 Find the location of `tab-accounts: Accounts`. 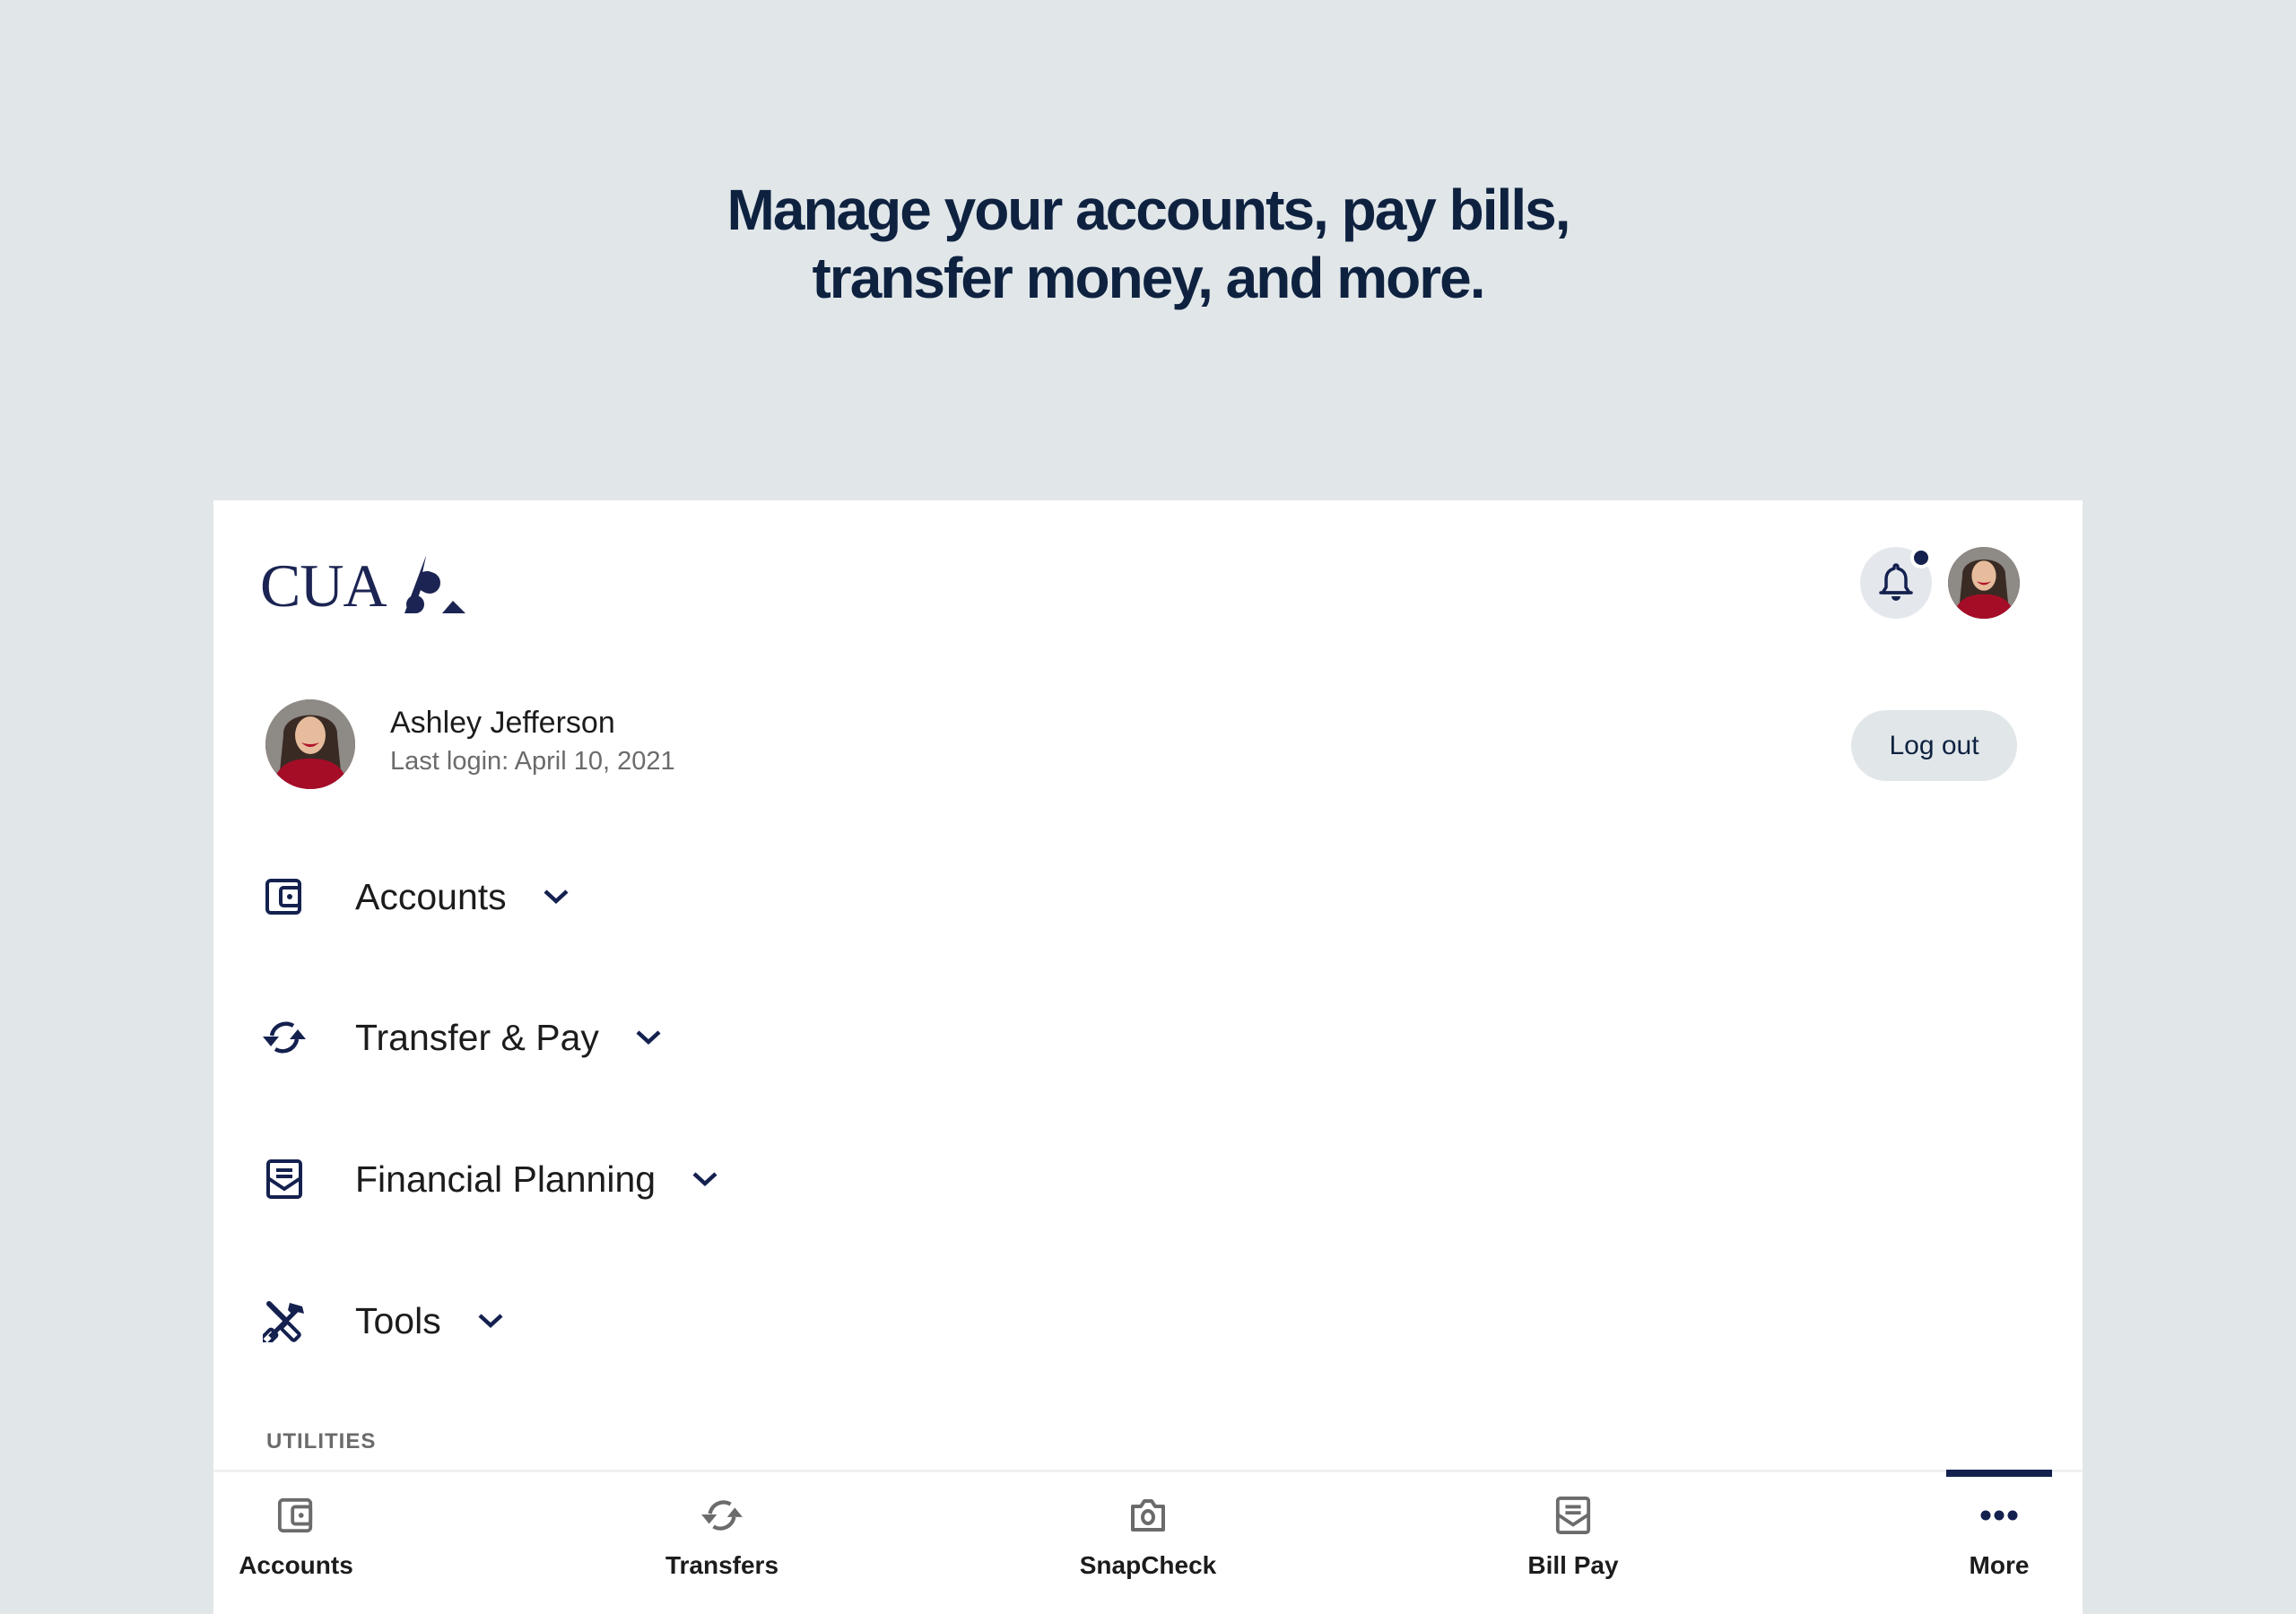

tab-accounts: Accounts is located at coordinates (308, 1543).